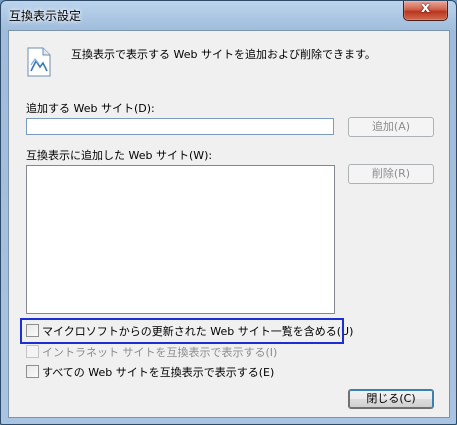  Describe the element at coordinates (391, 127) in the screenshot. I see `add-button: 追加(A)` at that location.